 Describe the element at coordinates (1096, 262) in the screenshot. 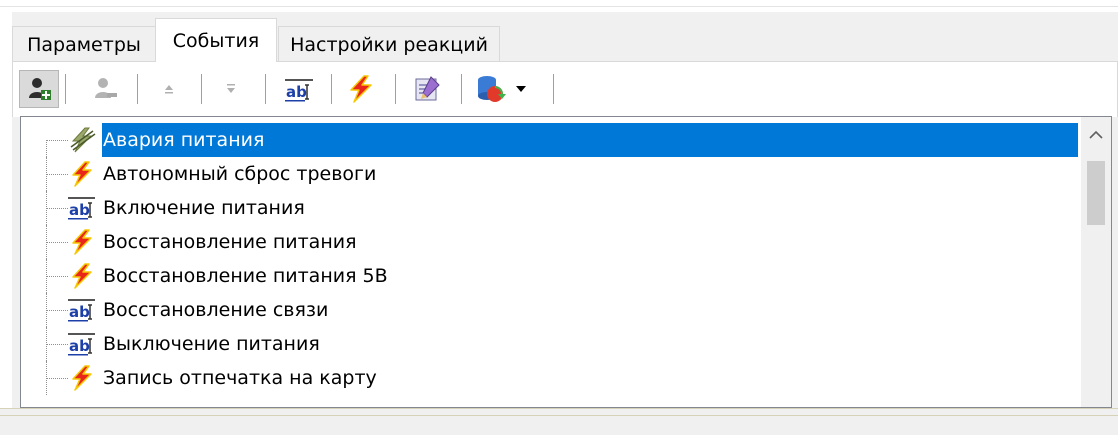

I see `vertical-scrollbar` at that location.